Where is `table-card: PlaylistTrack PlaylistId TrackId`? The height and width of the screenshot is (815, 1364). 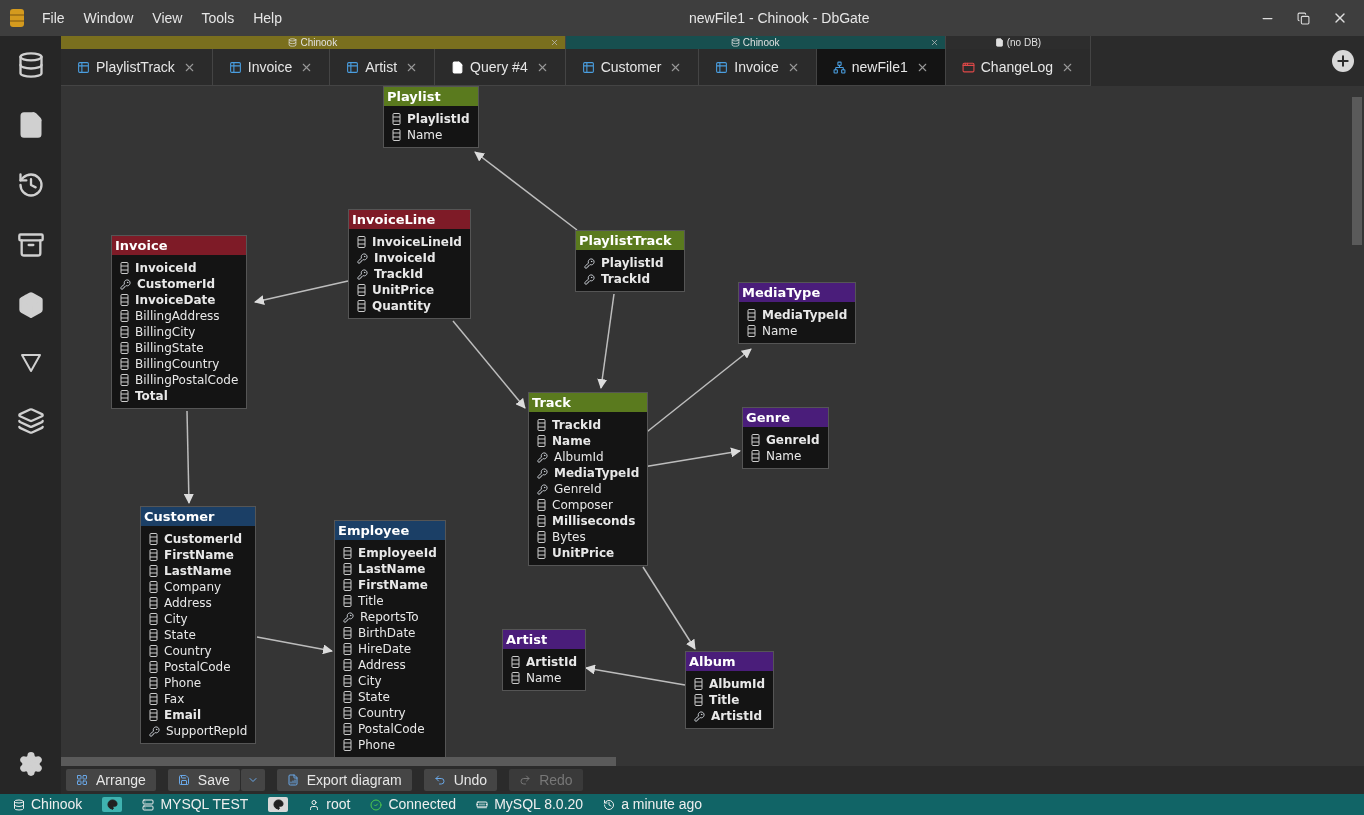
table-card: PlaylistTrack PlaylistId TrackId is located at coordinates (630, 261).